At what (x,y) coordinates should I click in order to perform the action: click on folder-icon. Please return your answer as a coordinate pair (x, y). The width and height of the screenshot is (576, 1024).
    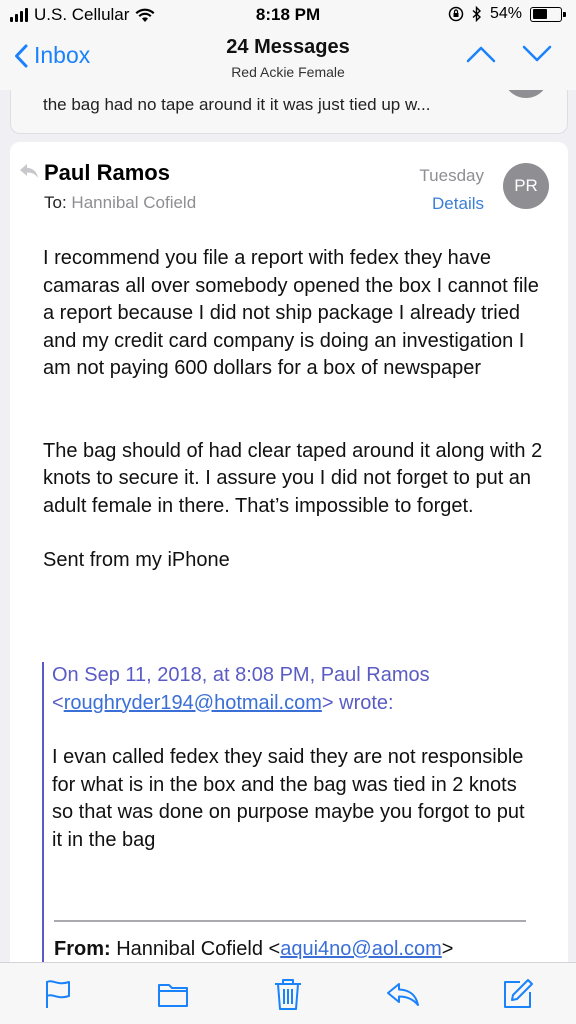
    Looking at the image, I should click on (172, 995).